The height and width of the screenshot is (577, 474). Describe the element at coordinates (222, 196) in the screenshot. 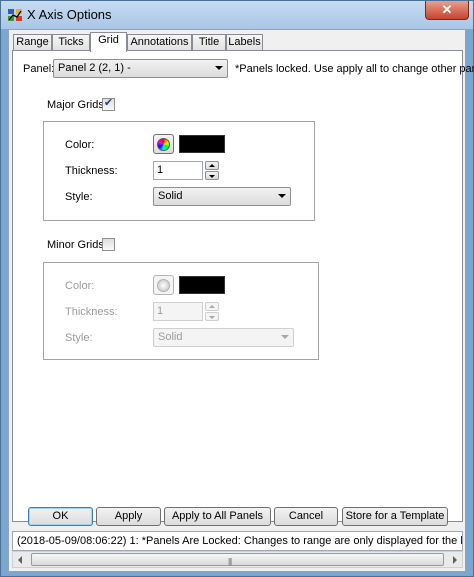

I see `major-style-select: Solid` at that location.